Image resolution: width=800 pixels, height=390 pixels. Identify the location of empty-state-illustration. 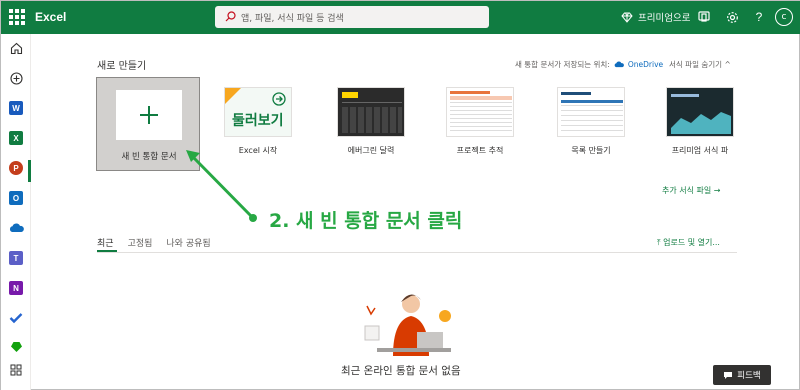
(407, 325).